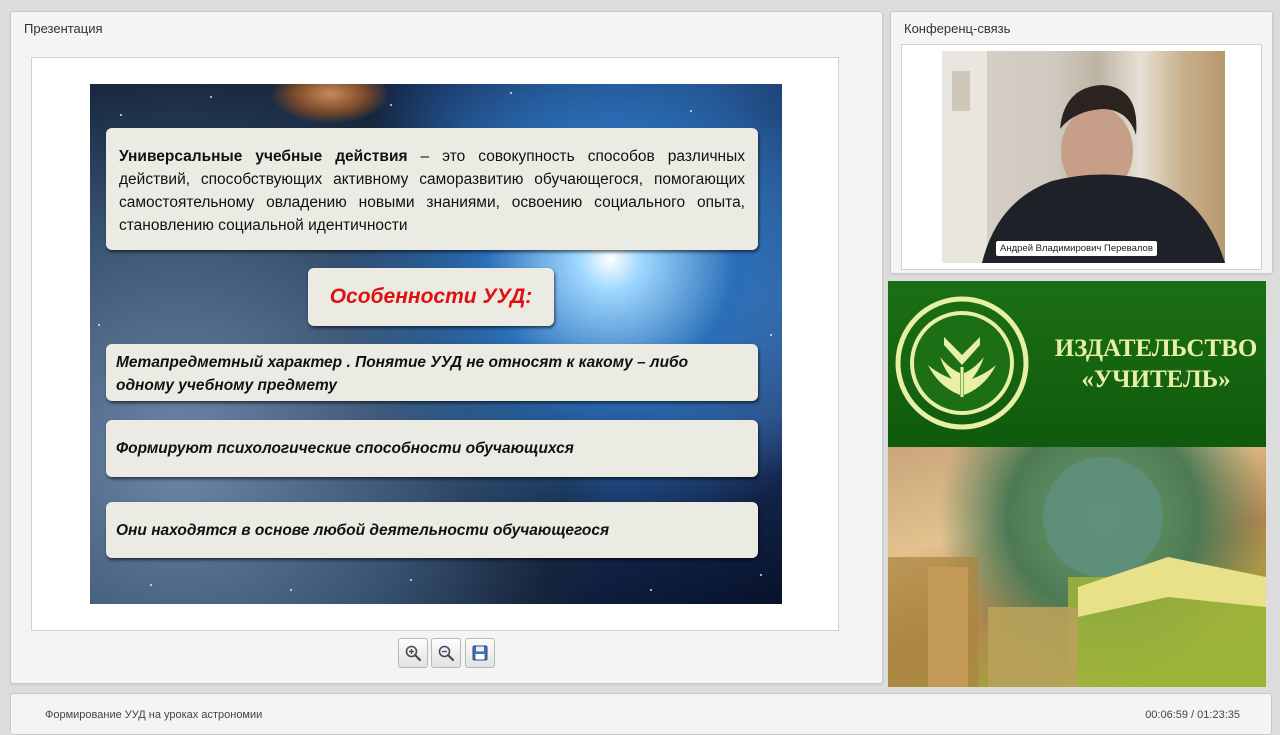 The width and height of the screenshot is (1280, 735). I want to click on definition-term: Универсальные учебные действия, so click(263, 156).